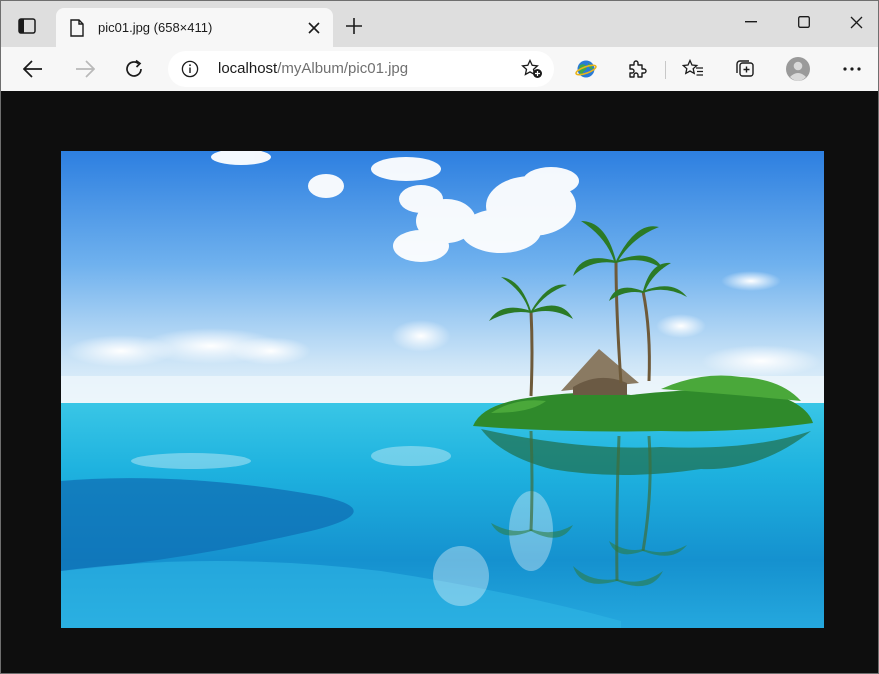 The image size is (879, 674). I want to click on globe-extension-button, so click(586, 69).